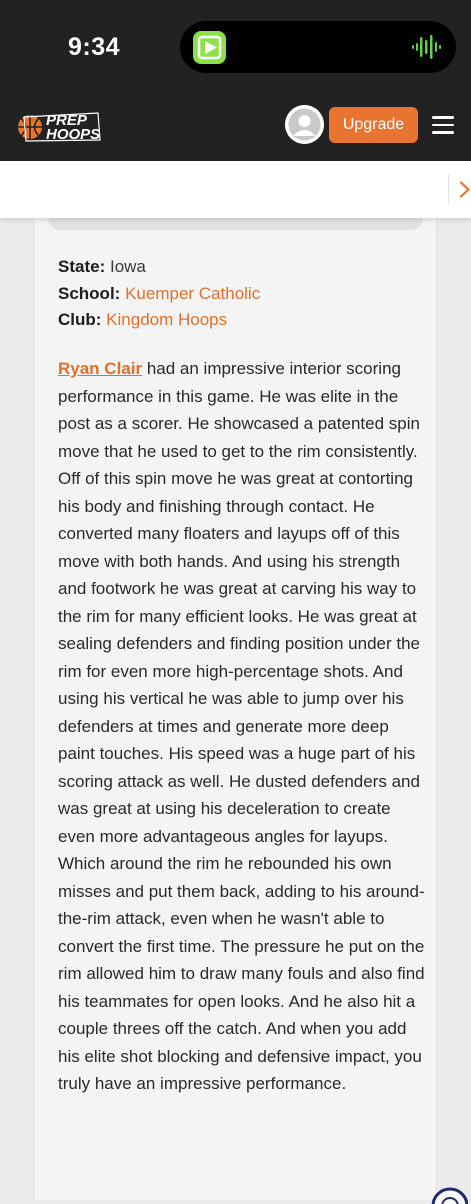 This screenshot has width=471, height=1204. I want to click on logo-text: PREP HOOPS, so click(73, 127).